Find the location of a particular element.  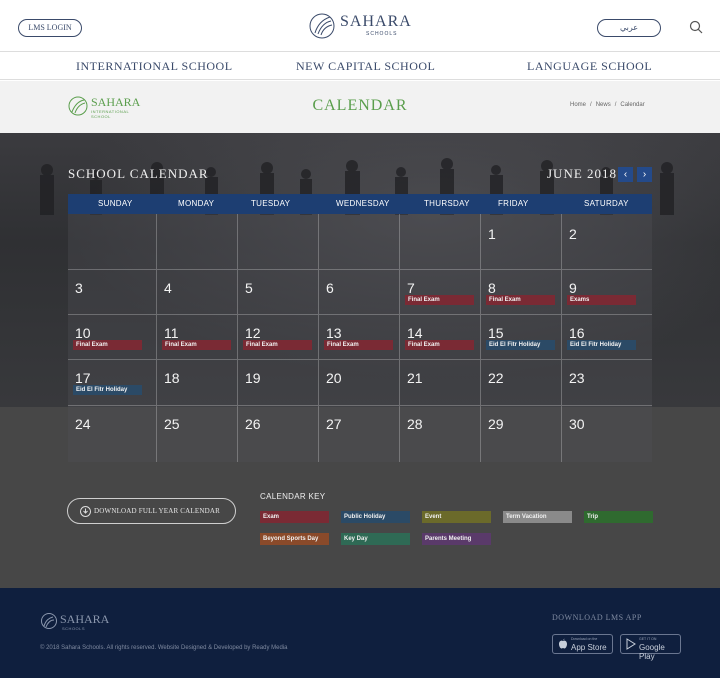

calendar-day-cell: 10 Final Exam is located at coordinates (112, 337).